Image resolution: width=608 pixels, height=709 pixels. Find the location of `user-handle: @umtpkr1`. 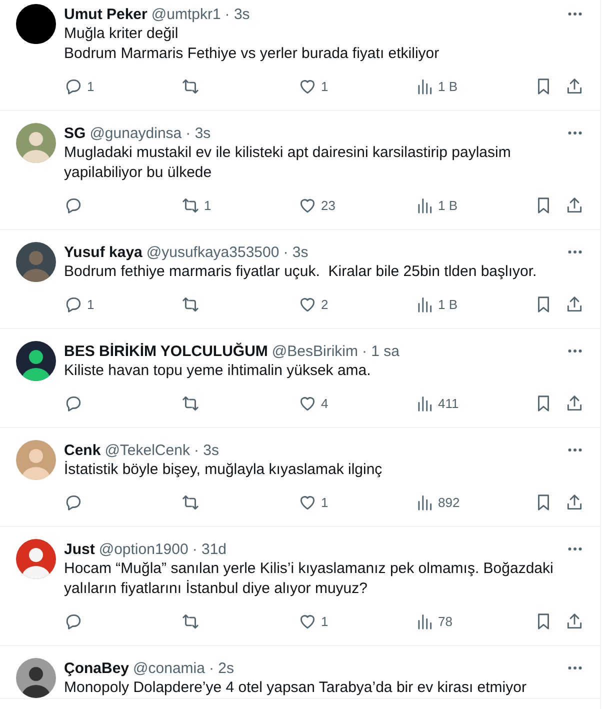

user-handle: @umtpkr1 is located at coordinates (186, 14).